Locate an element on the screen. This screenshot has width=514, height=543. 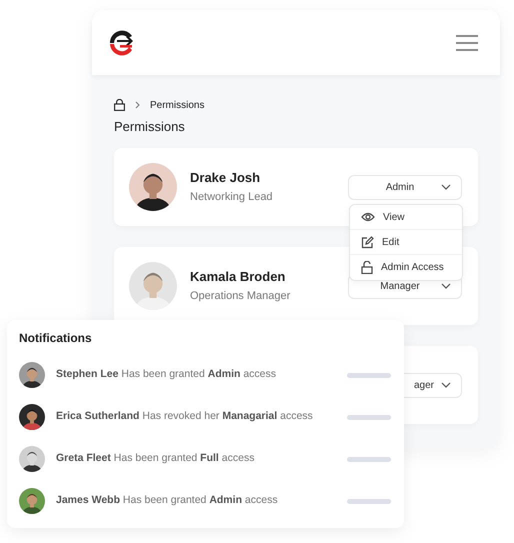
notifications-title: Notifications is located at coordinates (56, 338).